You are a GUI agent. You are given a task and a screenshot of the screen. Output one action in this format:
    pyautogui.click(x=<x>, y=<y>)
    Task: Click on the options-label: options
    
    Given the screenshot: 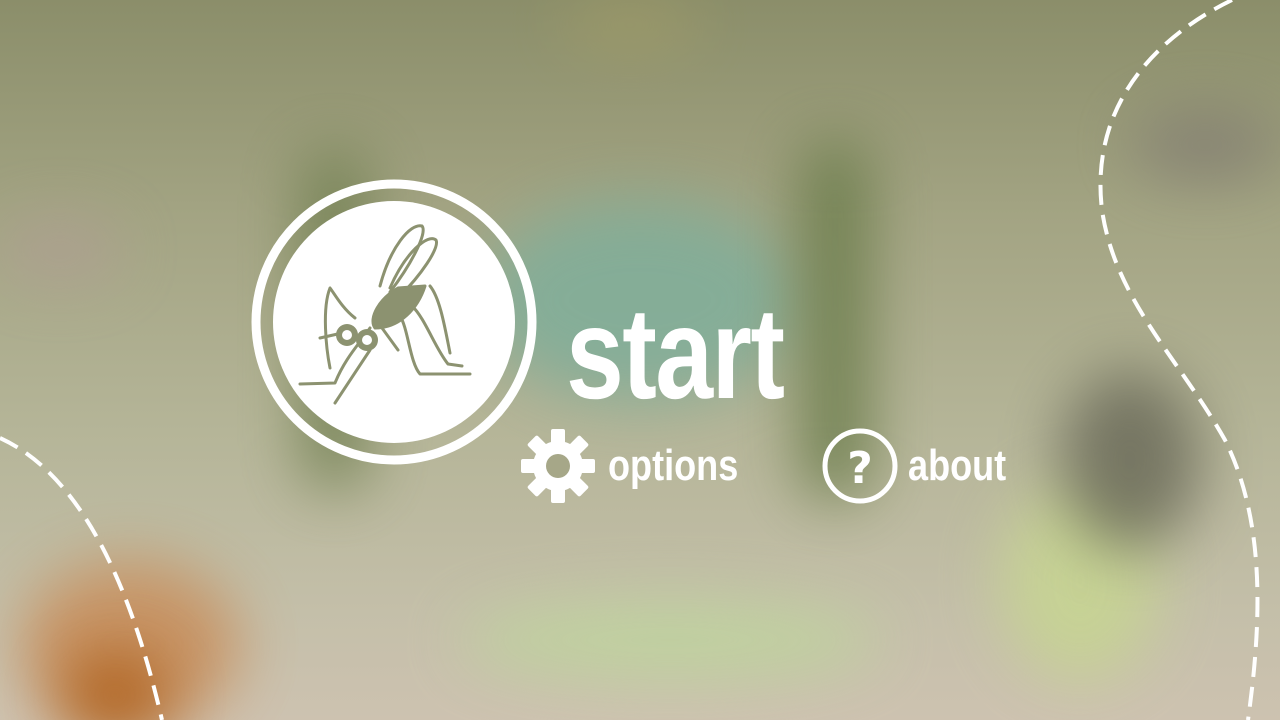 What is the action you would take?
    pyautogui.click(x=673, y=465)
    